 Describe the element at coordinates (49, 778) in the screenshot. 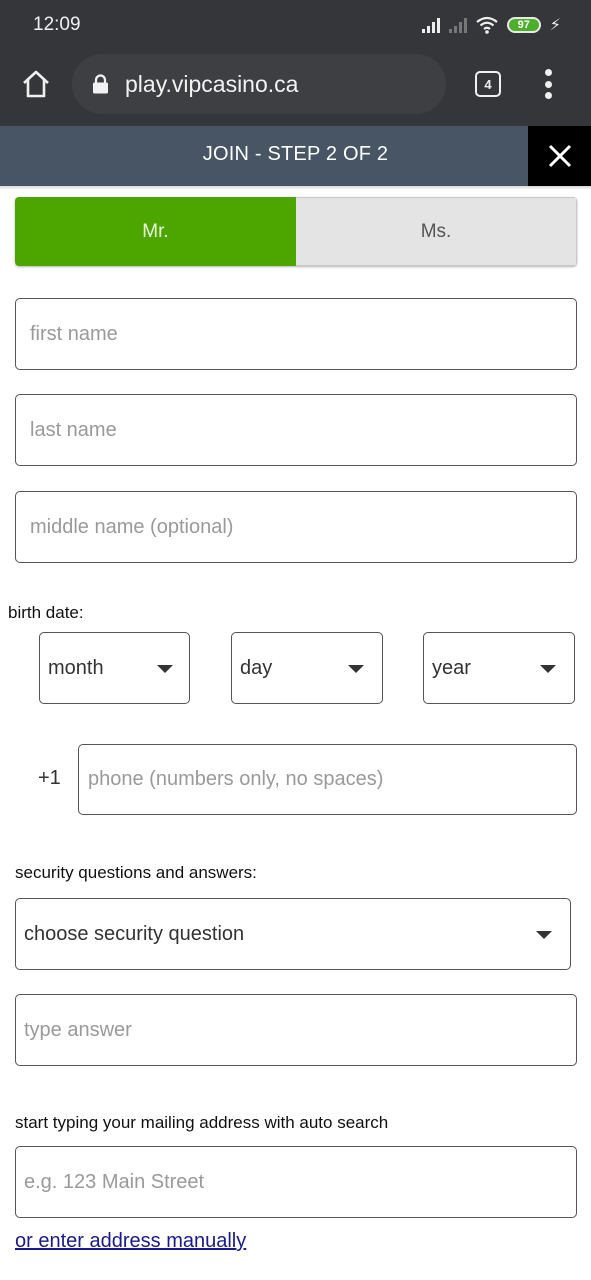

I see `phone-country-code: +1` at that location.